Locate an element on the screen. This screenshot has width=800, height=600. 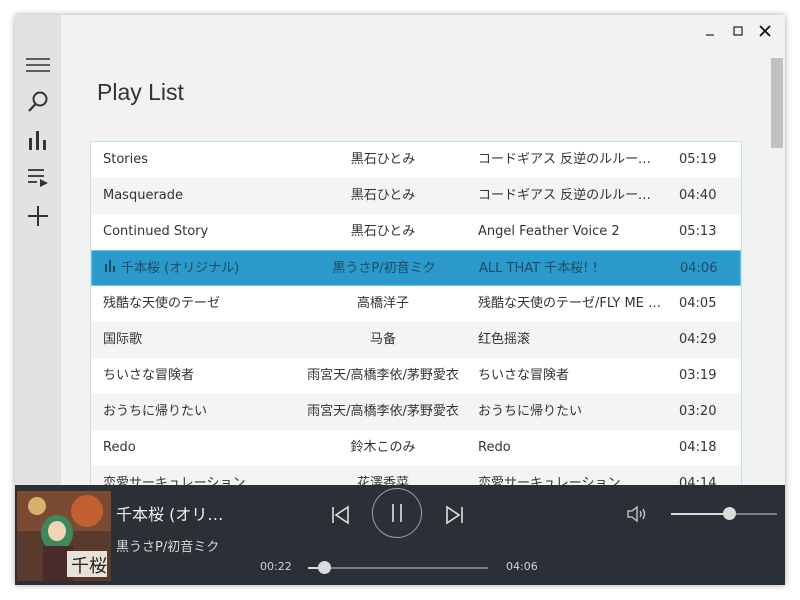
song-title: Stories is located at coordinates (208, 160).